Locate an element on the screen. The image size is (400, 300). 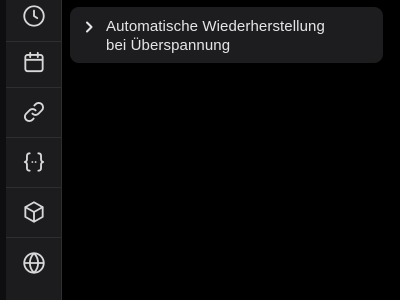
toolbar-button-clock is located at coordinates (34, 21).